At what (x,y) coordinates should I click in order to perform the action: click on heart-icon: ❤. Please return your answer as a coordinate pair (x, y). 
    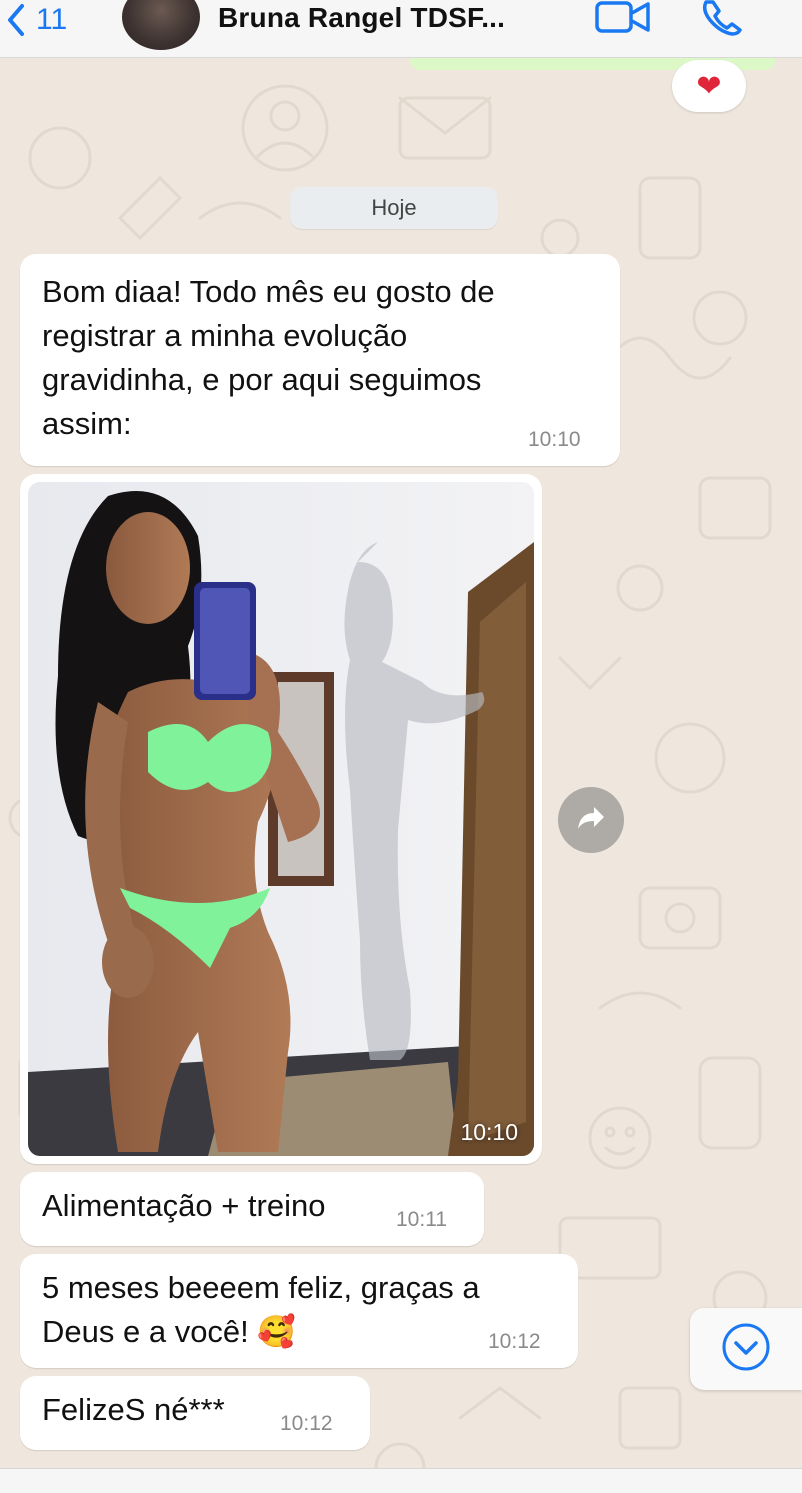
    Looking at the image, I should click on (709, 86).